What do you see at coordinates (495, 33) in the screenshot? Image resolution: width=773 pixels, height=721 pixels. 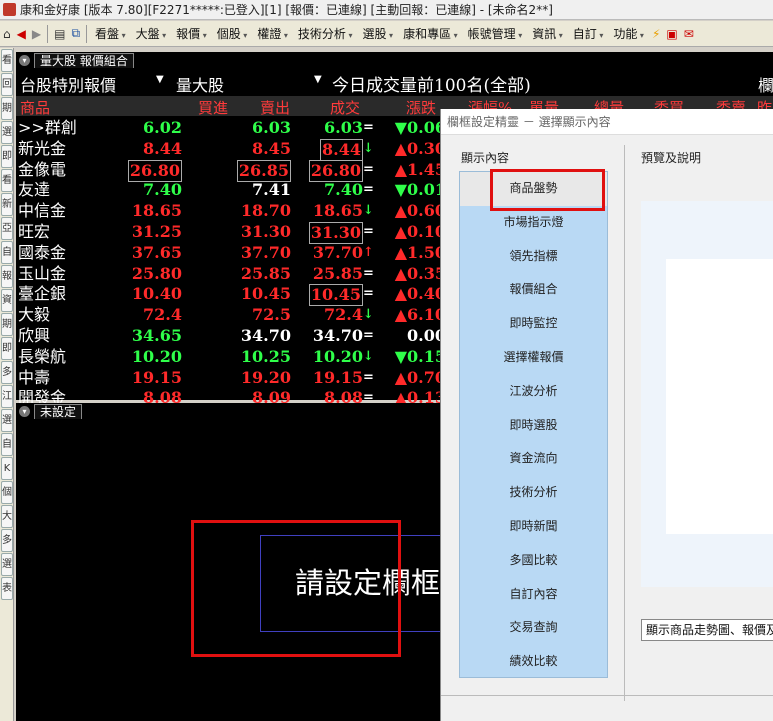 I see `menu-item: 帳號管理` at bounding box center [495, 33].